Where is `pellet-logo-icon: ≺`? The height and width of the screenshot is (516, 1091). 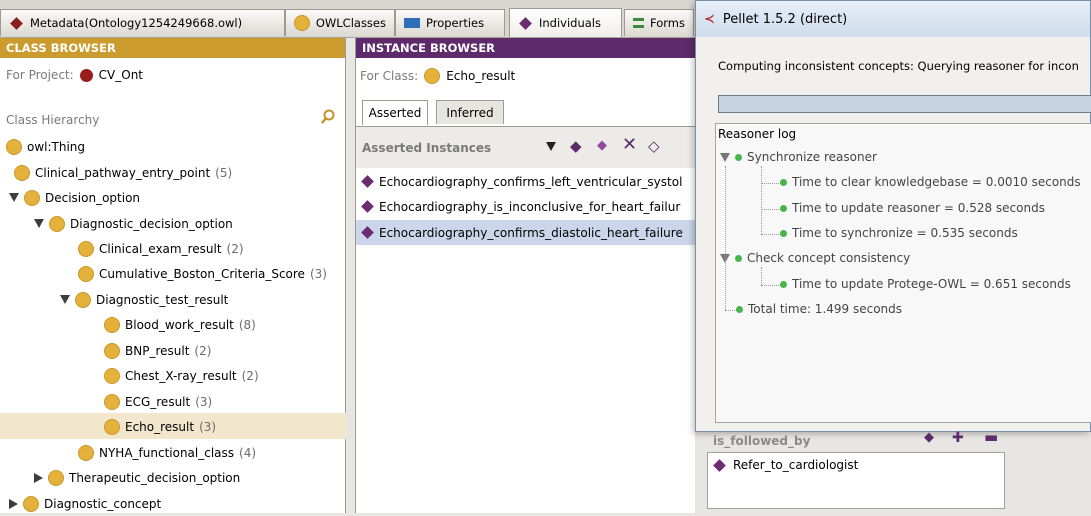
pellet-logo-icon: ≺ is located at coordinates (709, 19).